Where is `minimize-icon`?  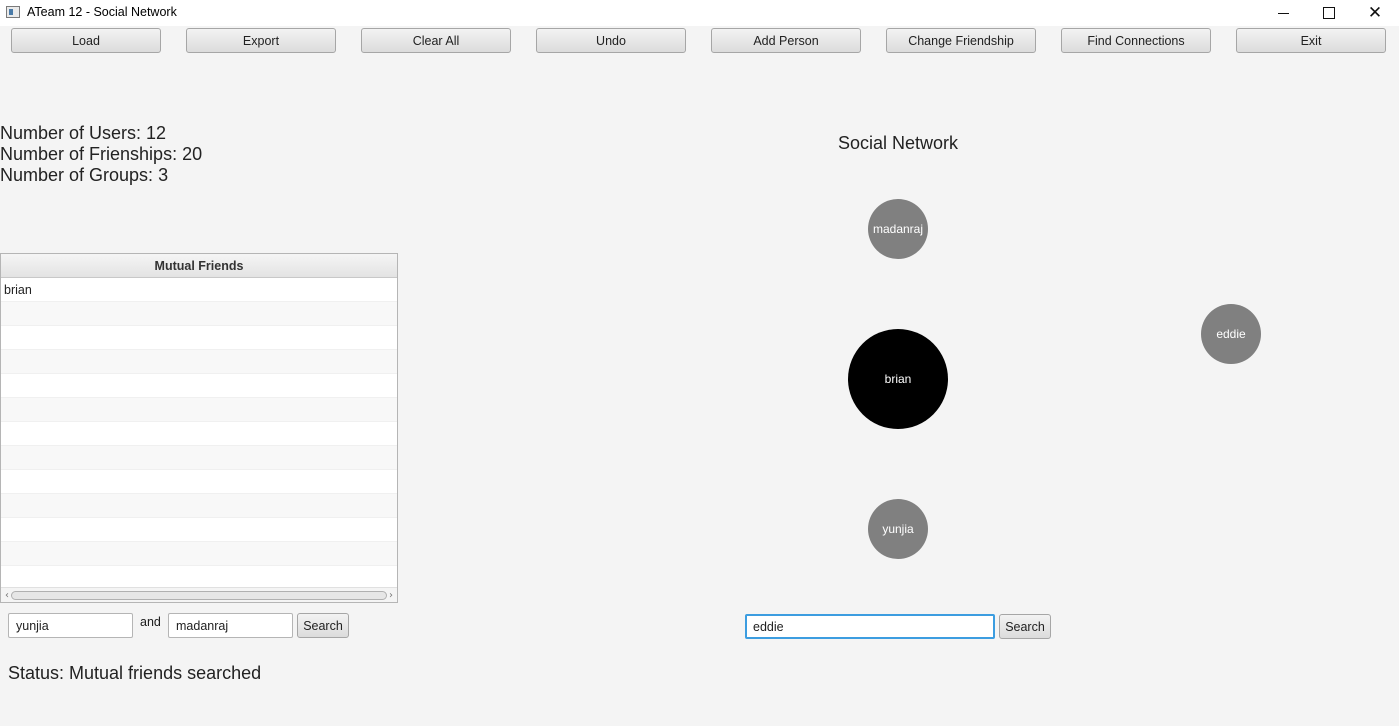
minimize-icon is located at coordinates (1283, 13).